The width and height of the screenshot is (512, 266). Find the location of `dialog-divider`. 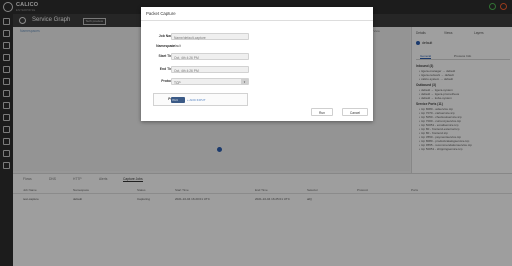

dialog-divider is located at coordinates (257, 20).